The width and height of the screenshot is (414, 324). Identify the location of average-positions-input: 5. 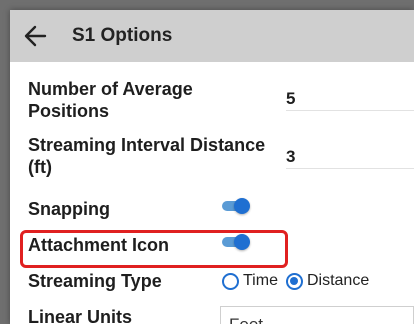
(350, 99).